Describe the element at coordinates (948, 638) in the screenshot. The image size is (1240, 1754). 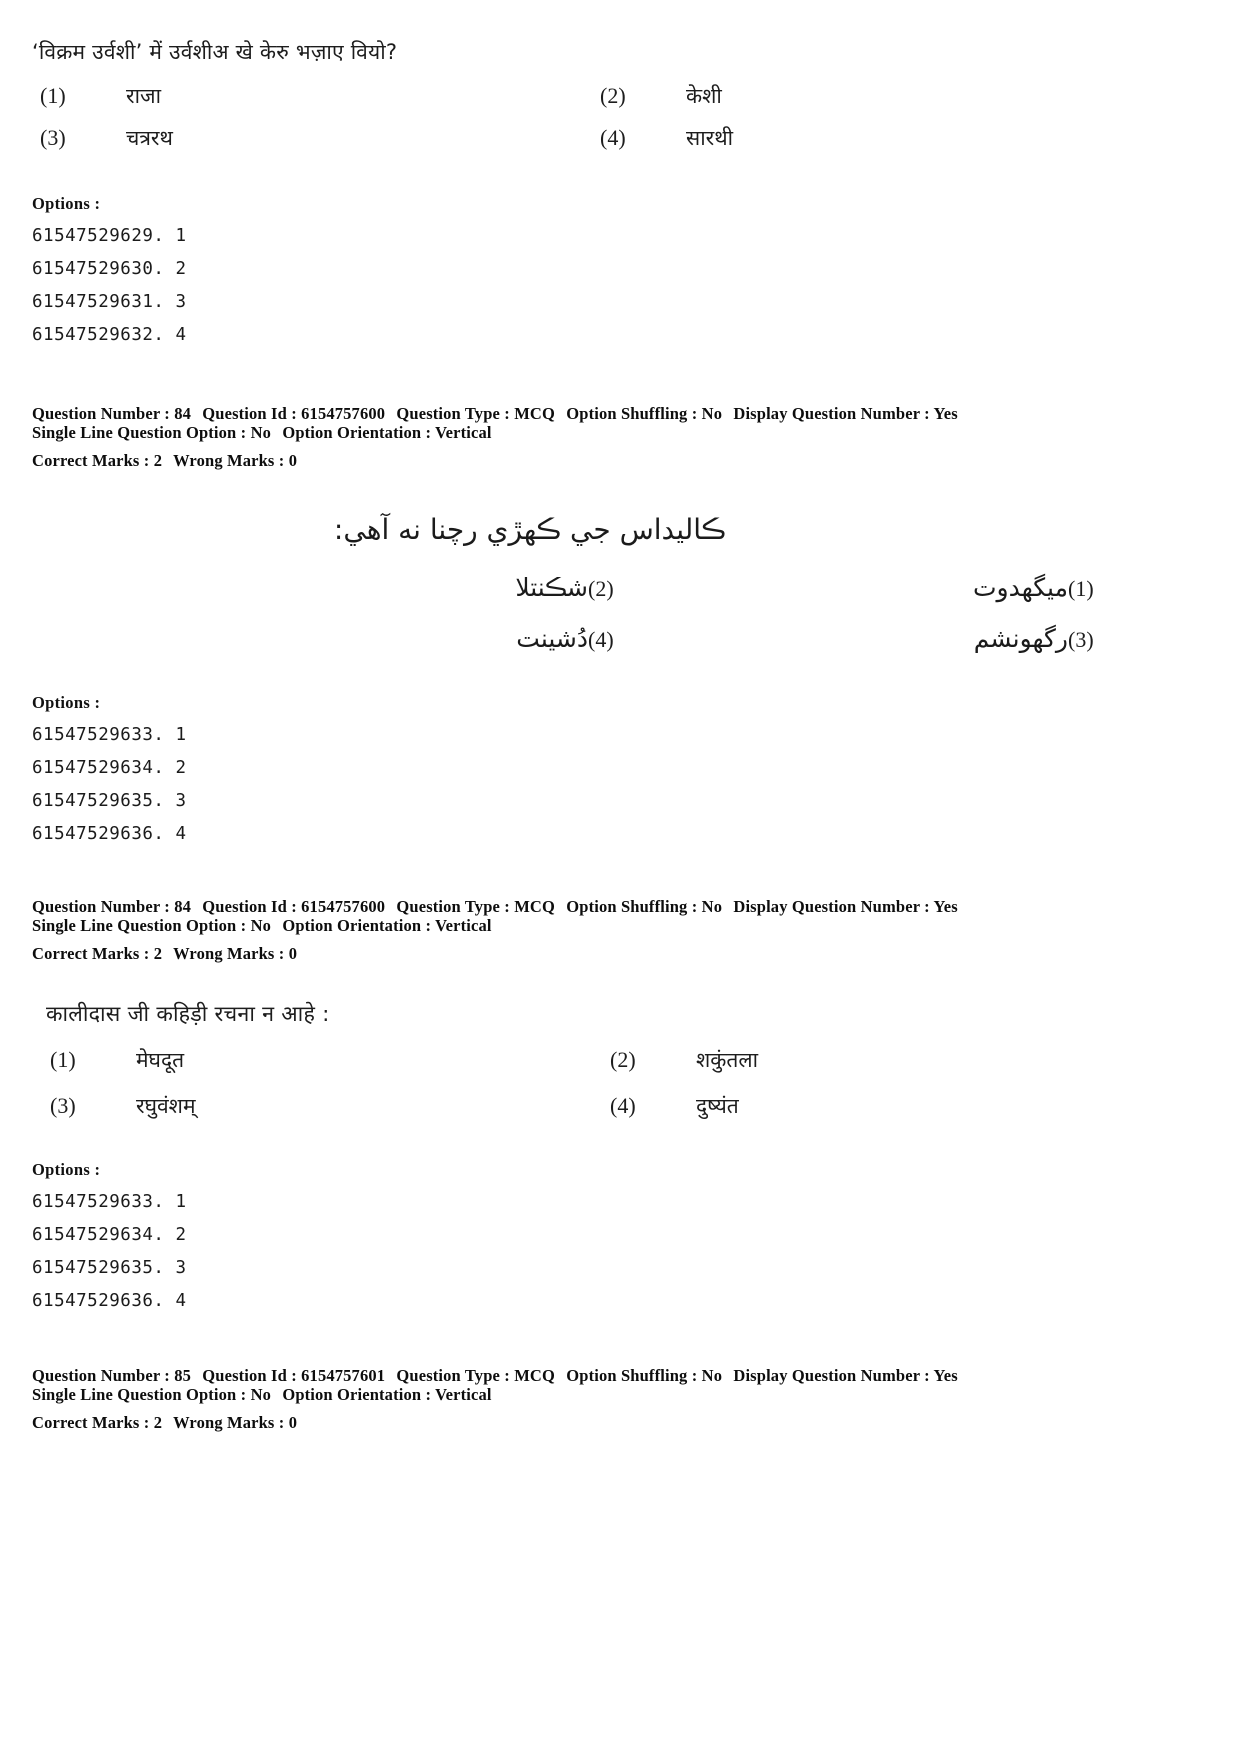
I see `option-3: (3) رگهونشم` at that location.